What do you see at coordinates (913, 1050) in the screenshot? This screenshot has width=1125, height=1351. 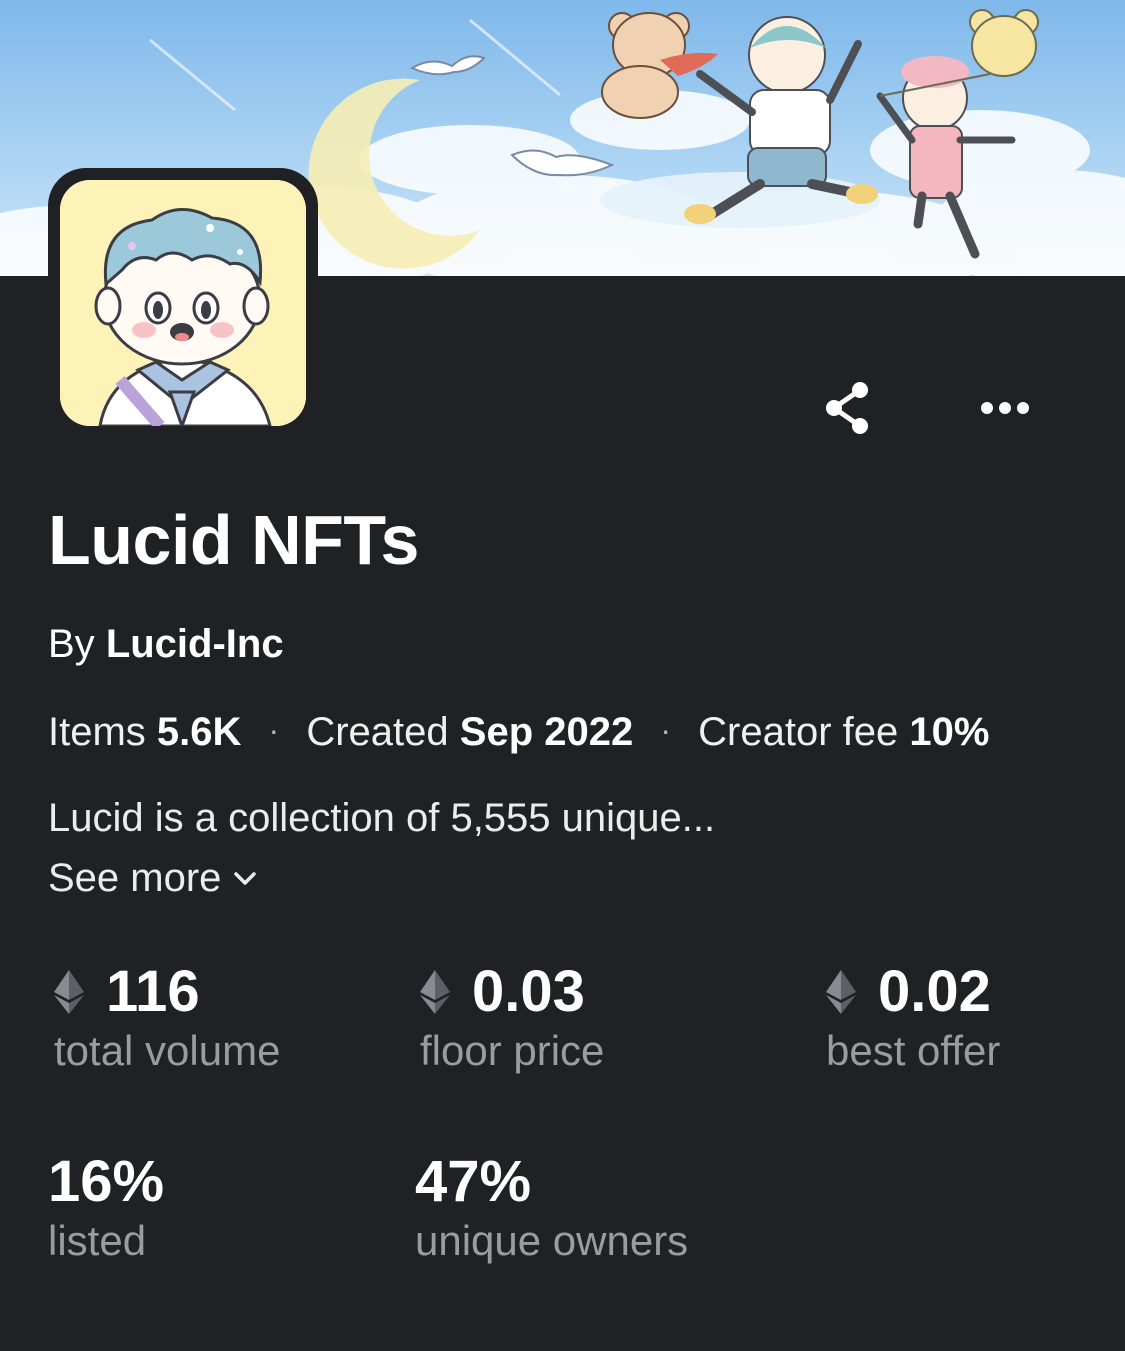 I see `stat-label: best offer` at bounding box center [913, 1050].